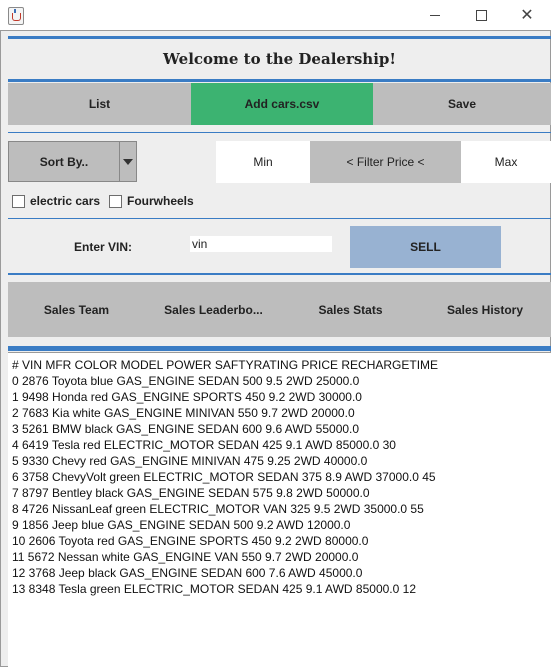  I want to click on chevron-down-icon, so click(128, 161).